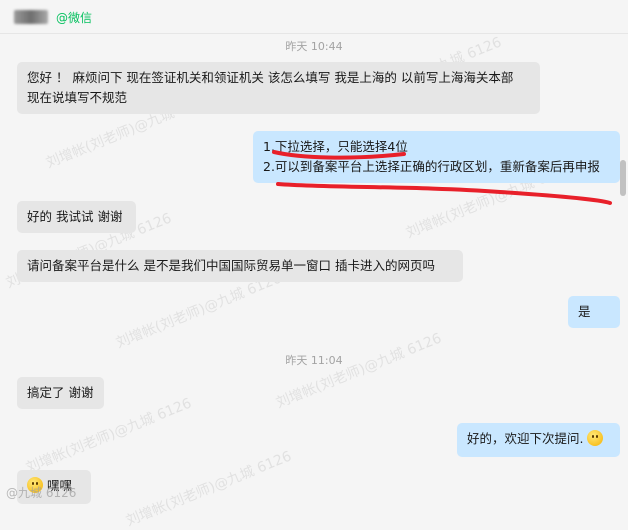 The width and height of the screenshot is (628, 530). Describe the element at coordinates (41, 493) in the screenshot. I see `bottom-watermark: @九城 6126` at that location.